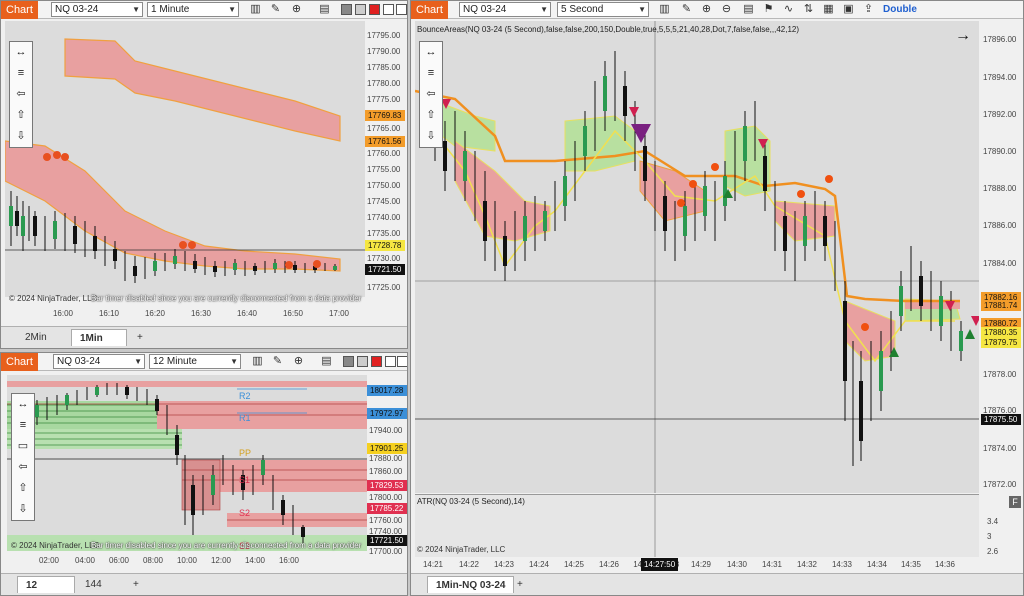 This screenshot has height=596, width=1024. Describe the element at coordinates (471, 584) in the screenshot. I see `tab-1min-nq: 1Min-NQ 03-24` at that location.